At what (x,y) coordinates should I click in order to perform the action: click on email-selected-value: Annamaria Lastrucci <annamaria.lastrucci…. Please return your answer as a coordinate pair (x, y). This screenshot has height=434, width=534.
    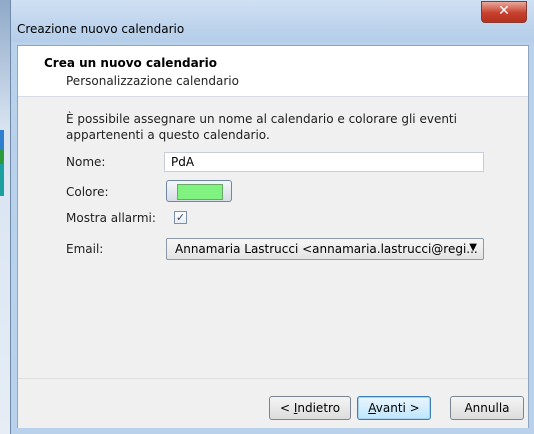
    Looking at the image, I should click on (326, 249).